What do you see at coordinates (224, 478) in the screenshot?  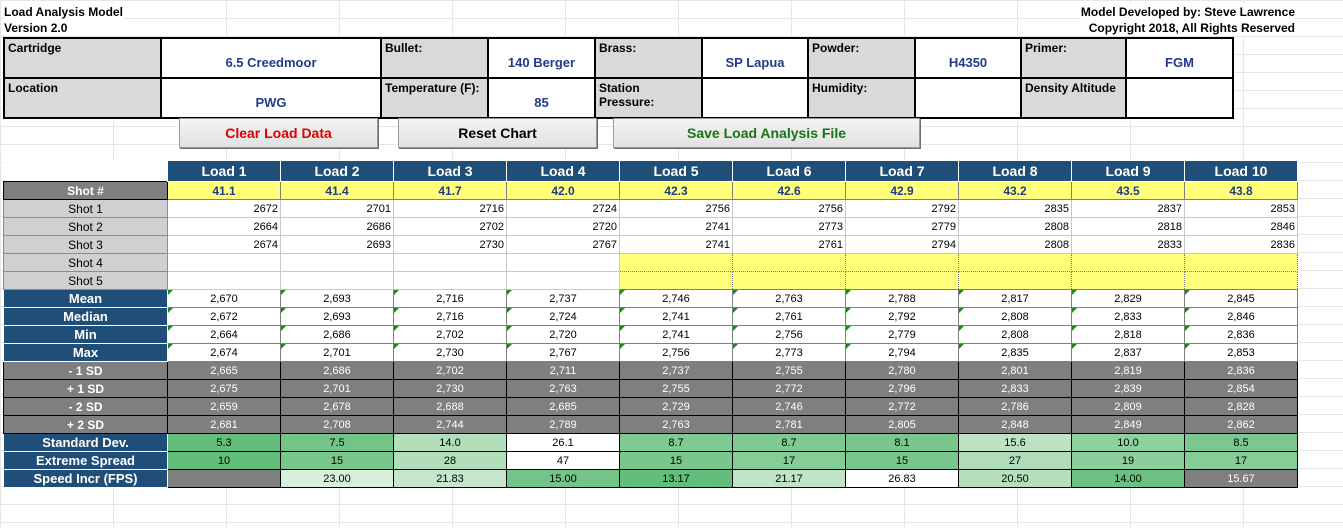 I see `metric-cell` at bounding box center [224, 478].